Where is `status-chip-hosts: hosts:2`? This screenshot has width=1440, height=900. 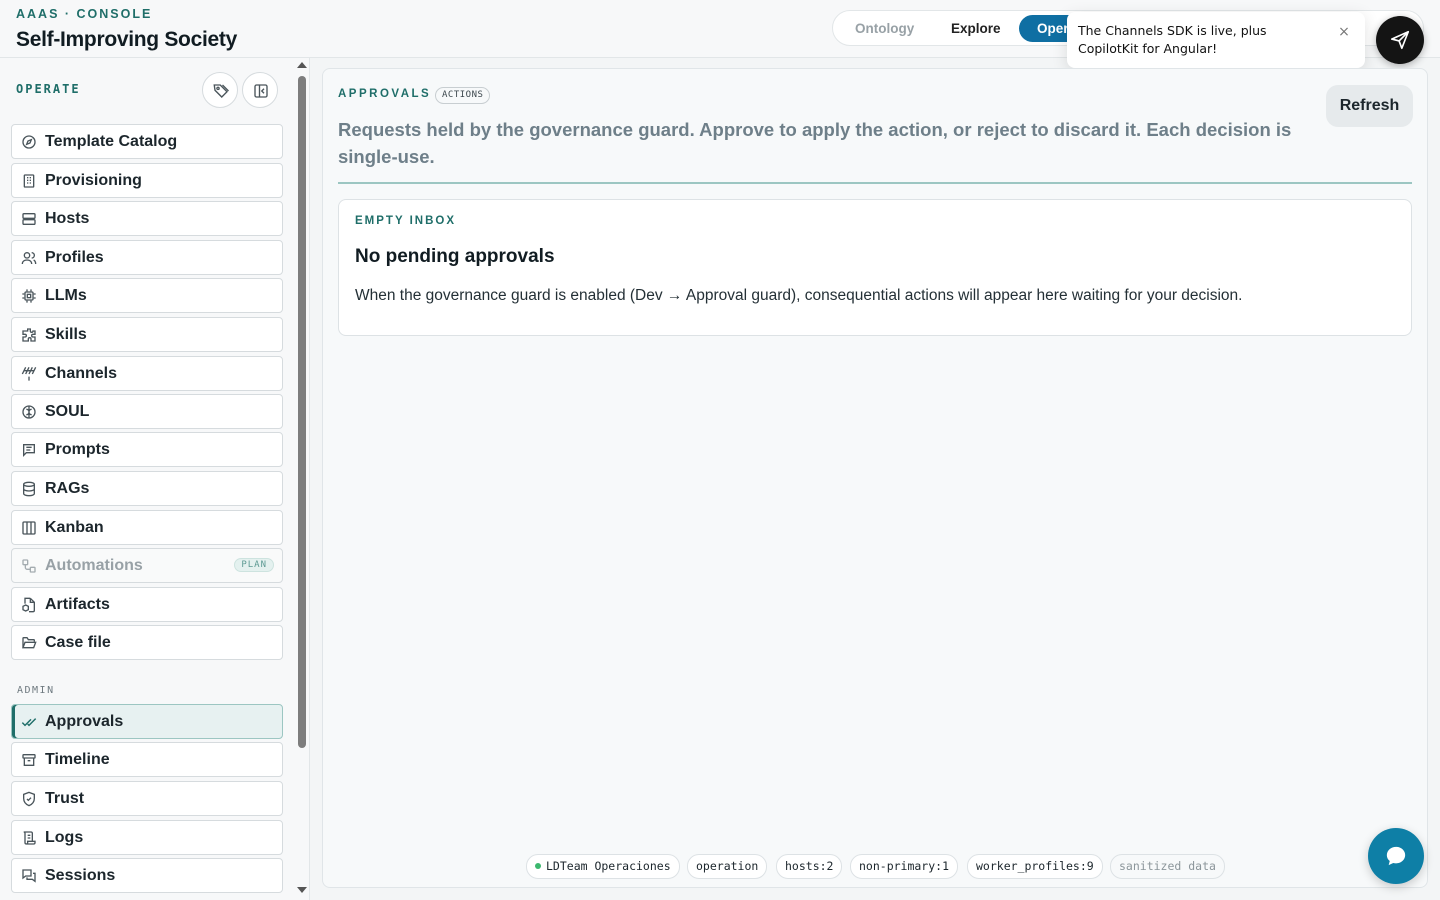
status-chip-hosts: hosts:2 is located at coordinates (809, 866).